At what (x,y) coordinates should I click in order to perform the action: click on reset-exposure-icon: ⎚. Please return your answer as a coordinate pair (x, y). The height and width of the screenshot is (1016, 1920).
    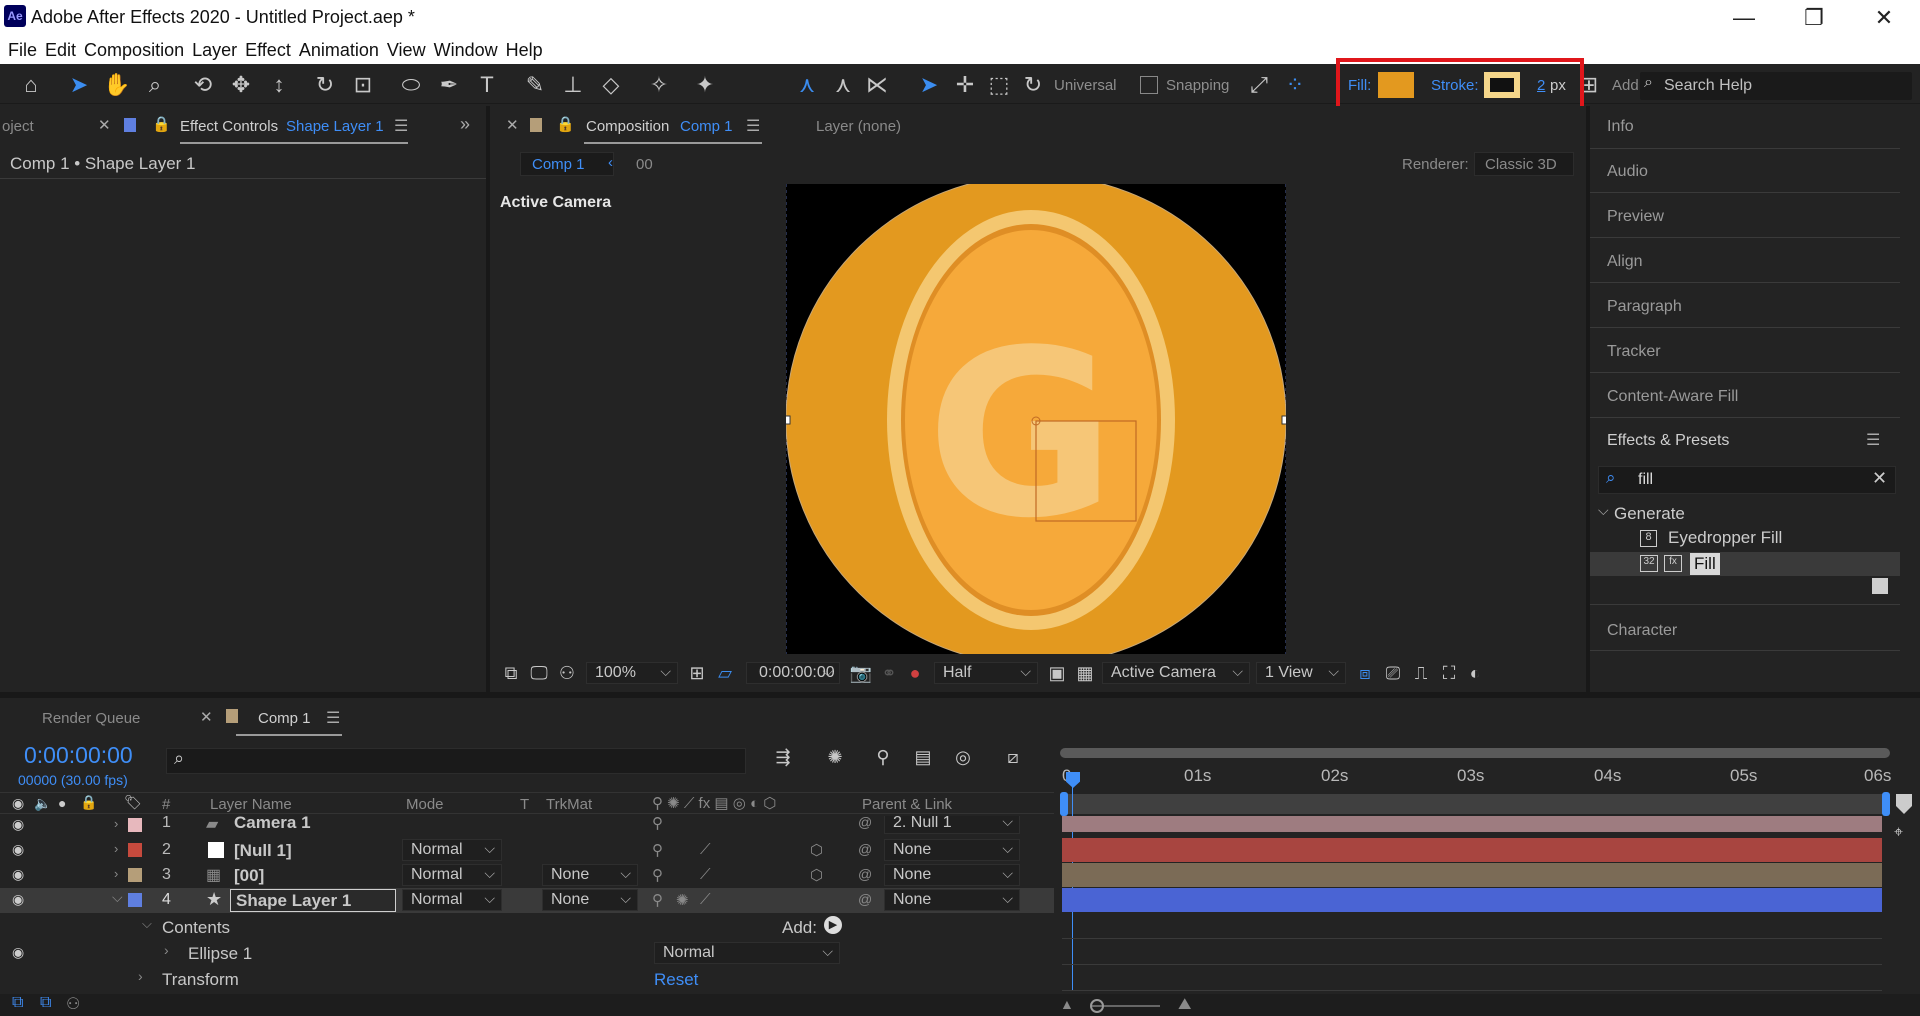
    Looking at the image, I should click on (1393, 673).